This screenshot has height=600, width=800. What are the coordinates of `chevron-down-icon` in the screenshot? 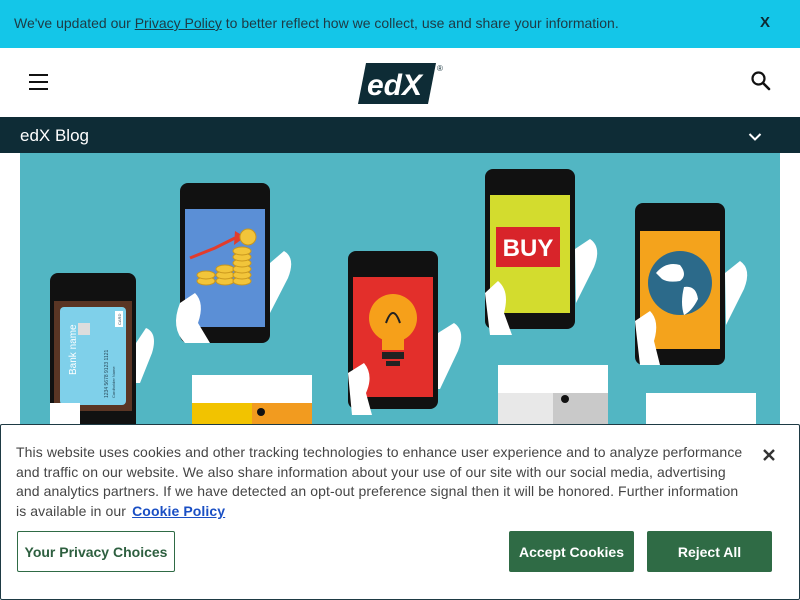 It's located at (755, 138).